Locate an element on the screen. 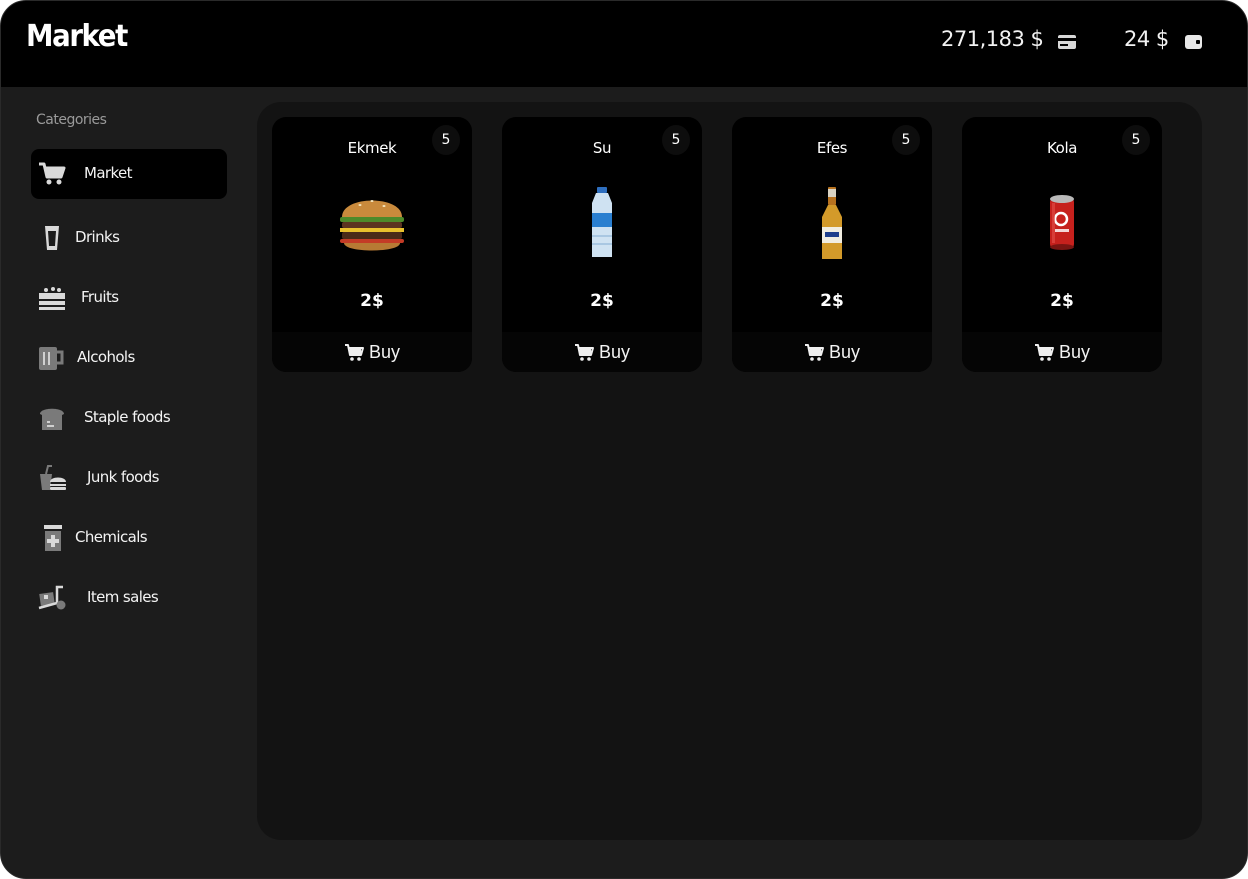 The width and height of the screenshot is (1248, 879). beer-bottle-image is located at coordinates (832, 223).